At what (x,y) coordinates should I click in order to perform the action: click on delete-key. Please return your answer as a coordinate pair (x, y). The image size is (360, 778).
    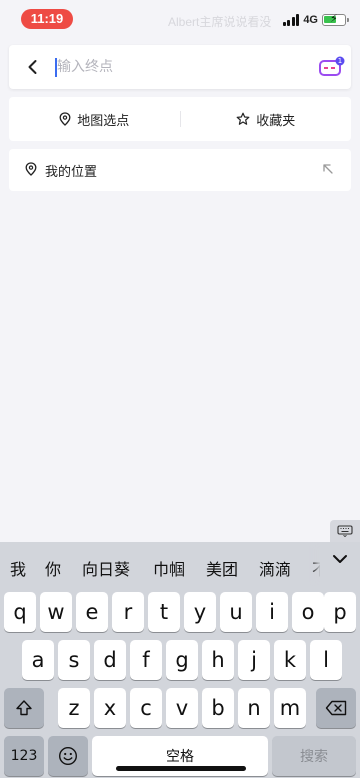
    Looking at the image, I should click on (336, 708).